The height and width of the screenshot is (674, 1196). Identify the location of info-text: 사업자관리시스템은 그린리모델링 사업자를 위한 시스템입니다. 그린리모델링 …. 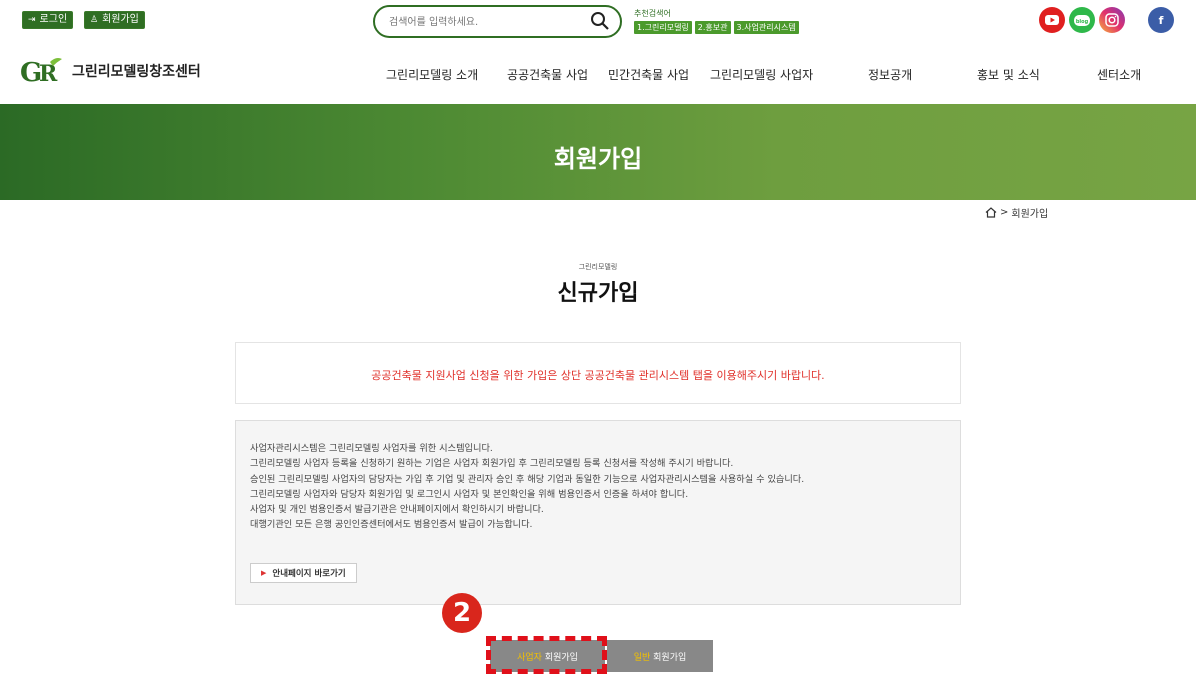
(527, 487).